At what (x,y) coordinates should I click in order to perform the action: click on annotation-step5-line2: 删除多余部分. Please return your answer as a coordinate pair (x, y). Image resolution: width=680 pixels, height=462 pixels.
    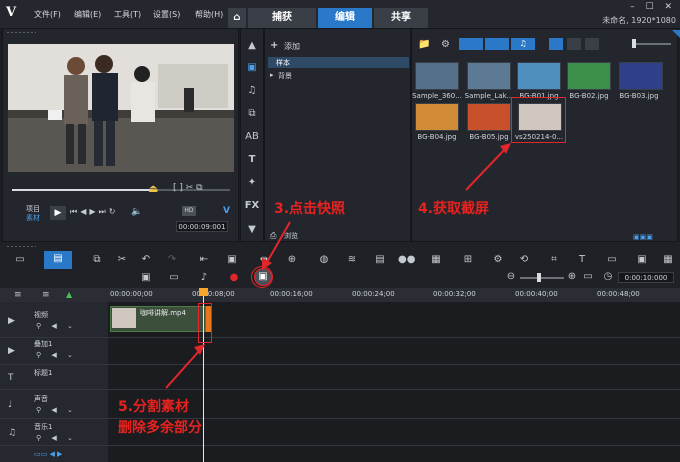
    Looking at the image, I should click on (160, 428).